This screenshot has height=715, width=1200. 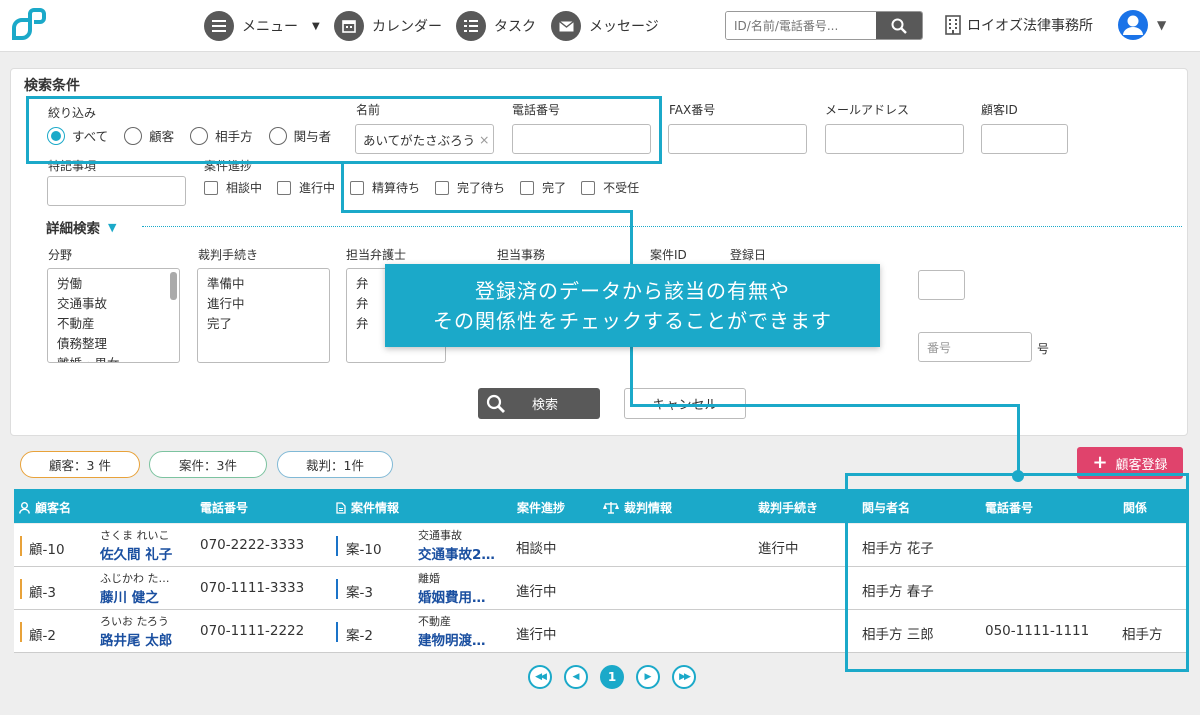 I want to click on customer-count-text: 顧客：3 件, so click(x=80, y=465).